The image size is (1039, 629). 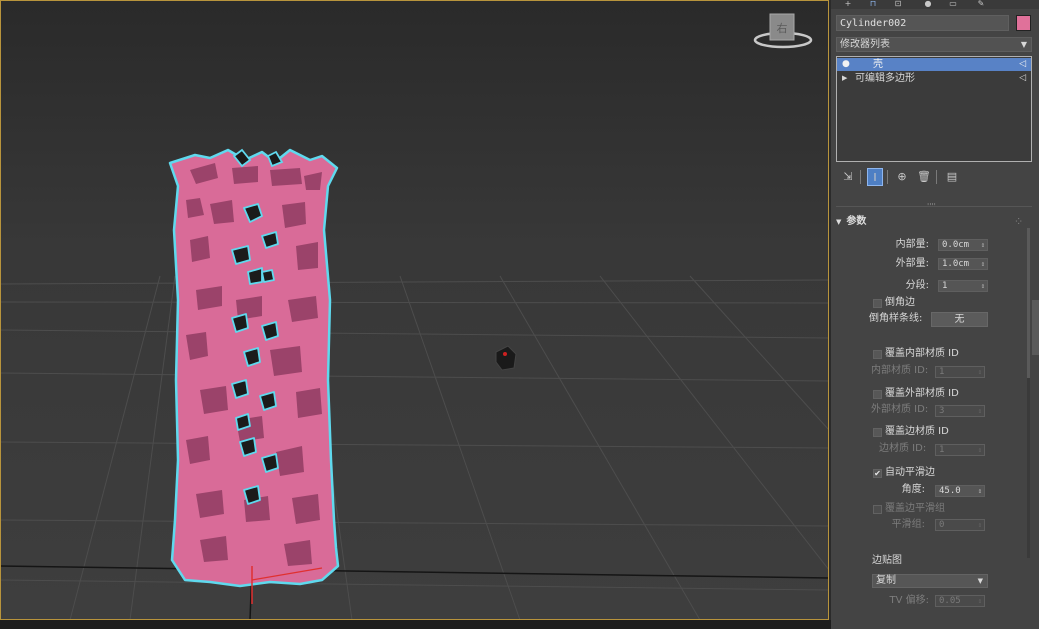 What do you see at coordinates (898, 4) in the screenshot?
I see `hierarchy-tab-icon: ⊡` at bounding box center [898, 4].